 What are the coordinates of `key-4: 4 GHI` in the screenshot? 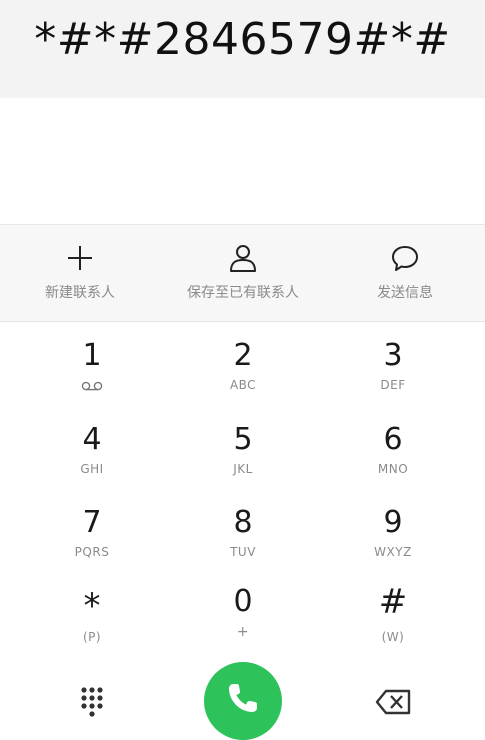 It's located at (92, 451).